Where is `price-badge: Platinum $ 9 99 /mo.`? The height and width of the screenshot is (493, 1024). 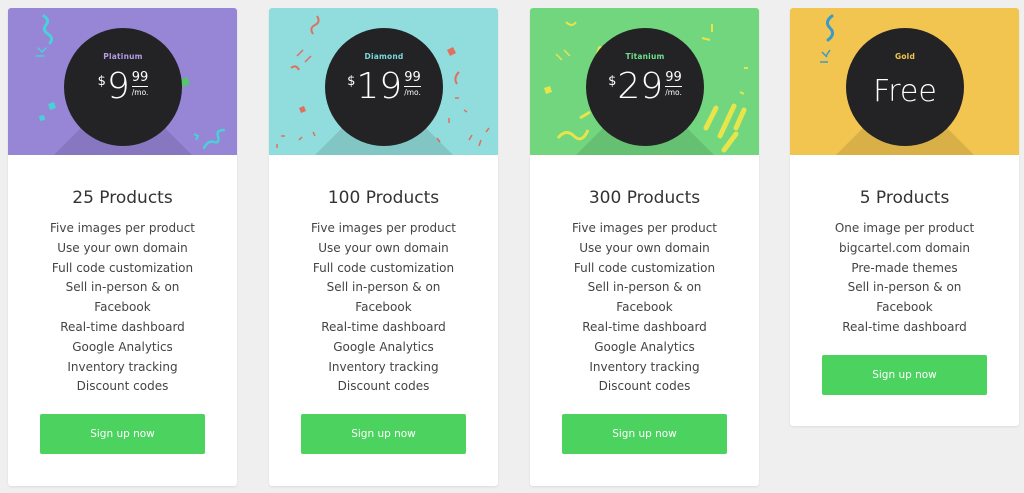 price-badge: Platinum $ 9 99 /mo. is located at coordinates (123, 87).